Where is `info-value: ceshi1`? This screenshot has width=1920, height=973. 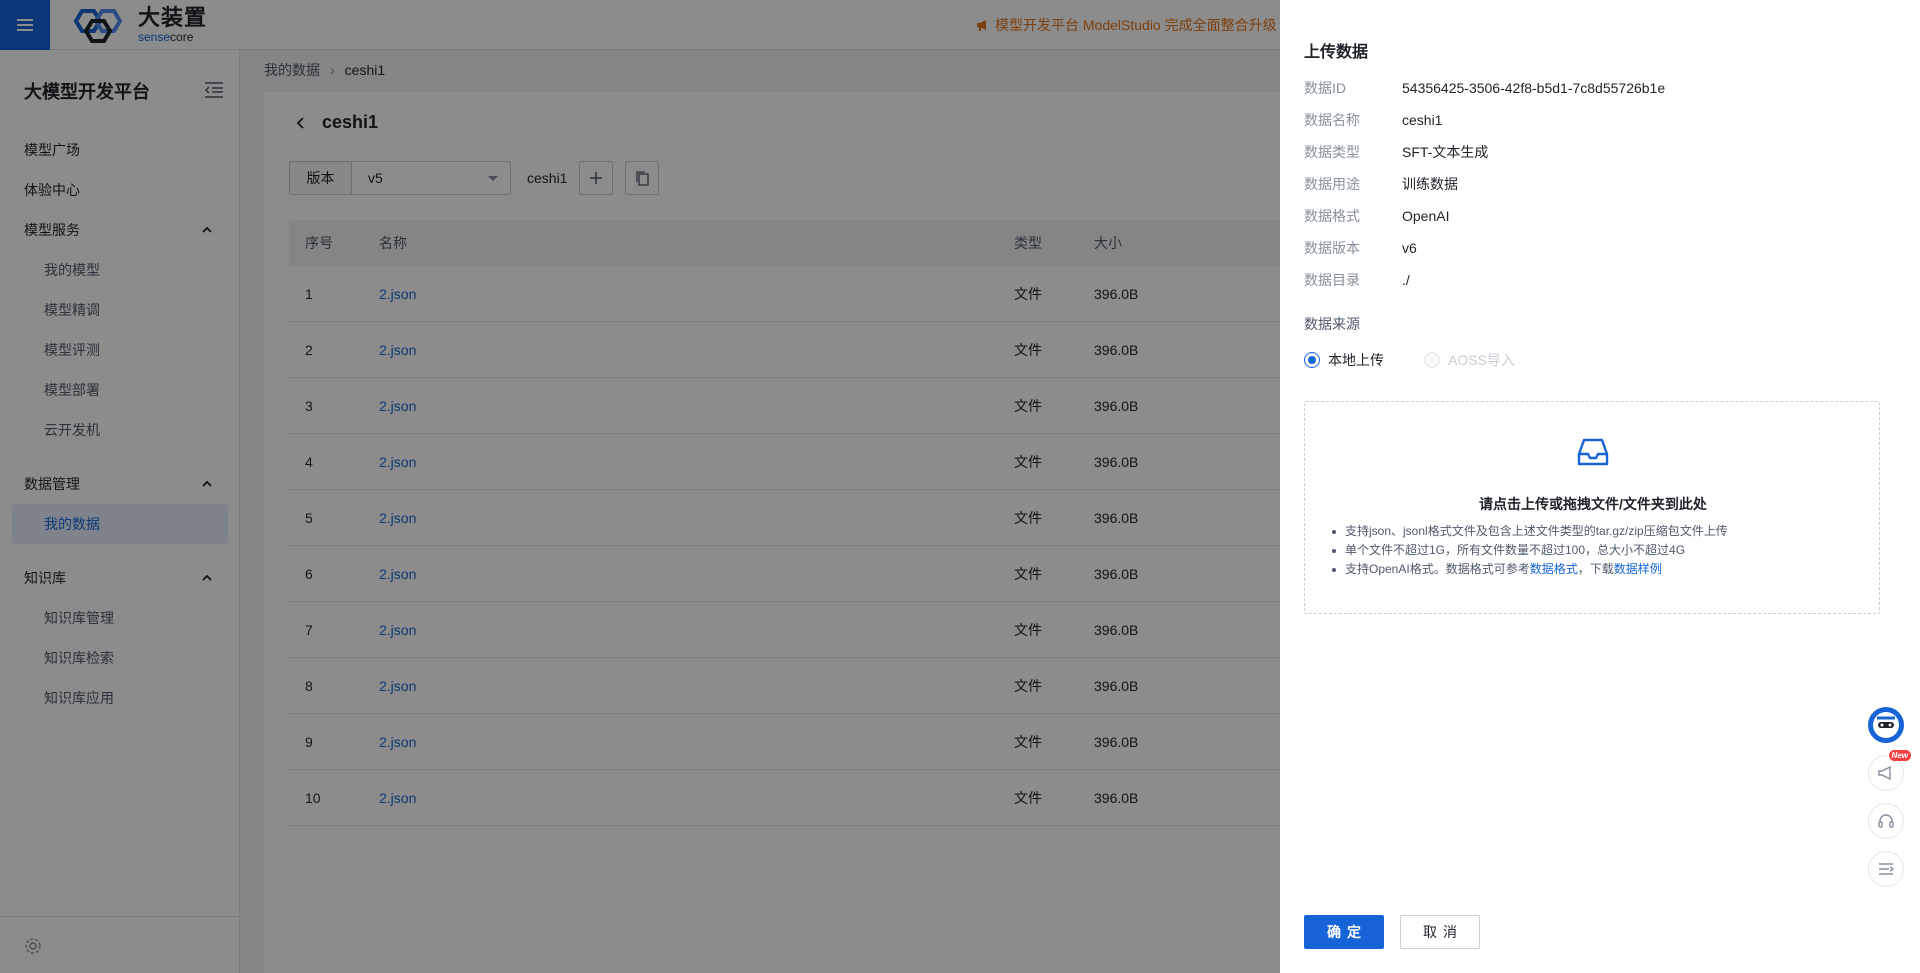 info-value: ceshi1 is located at coordinates (1422, 120).